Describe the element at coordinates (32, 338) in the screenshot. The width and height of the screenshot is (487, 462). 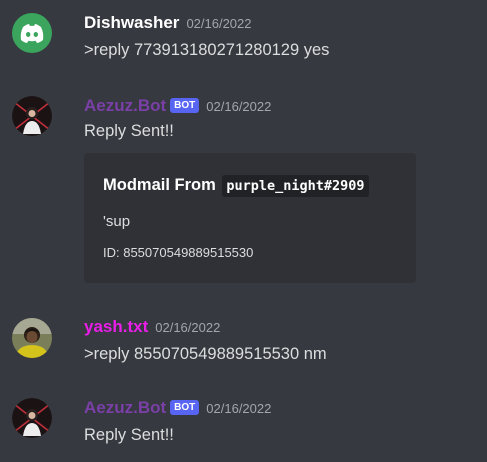
I see `user-photo-avatar` at that location.